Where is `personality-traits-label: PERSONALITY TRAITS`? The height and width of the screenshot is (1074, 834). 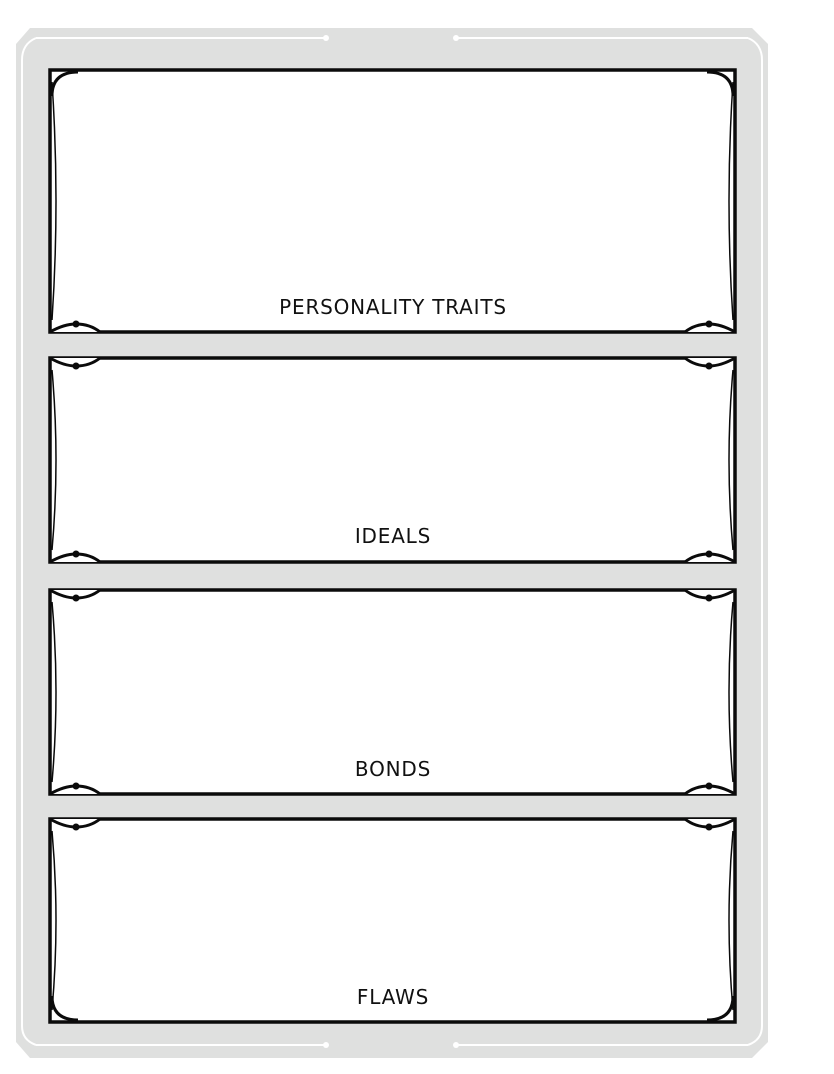
personality-traits-label: PERSONALITY TRAITS is located at coordinates (393, 307).